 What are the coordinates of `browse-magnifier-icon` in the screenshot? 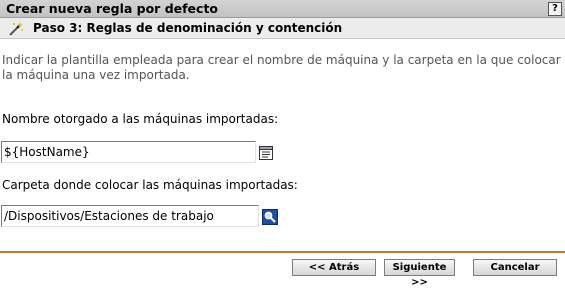 It's located at (270, 217).